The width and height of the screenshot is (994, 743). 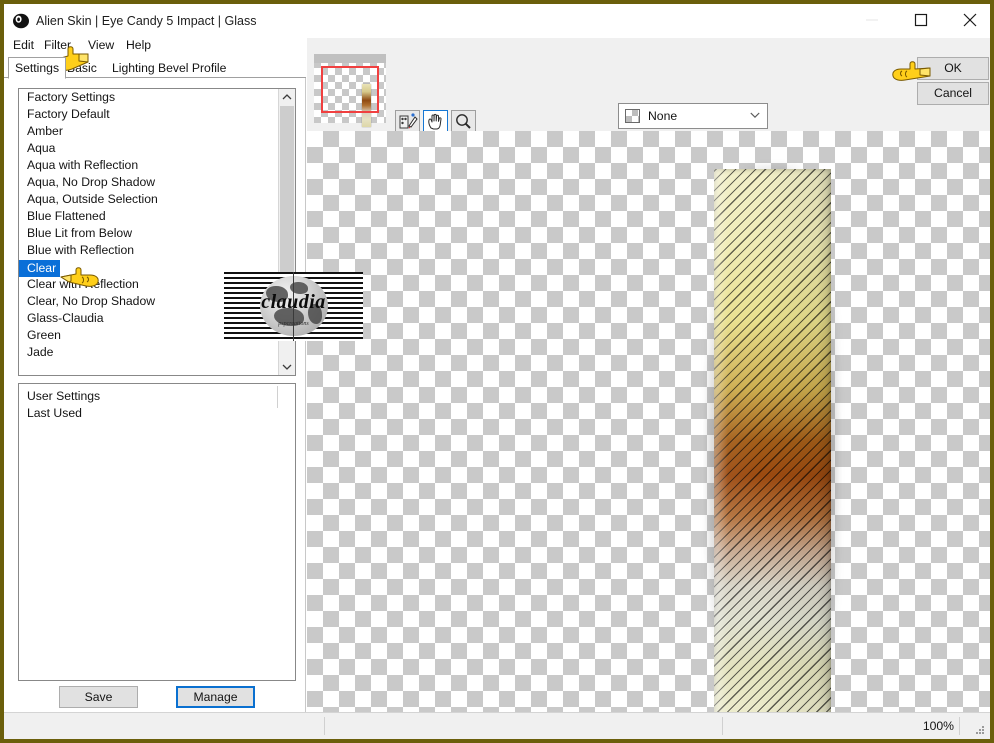 I want to click on list-item: Blue Lit from Below, so click(x=149, y=233).